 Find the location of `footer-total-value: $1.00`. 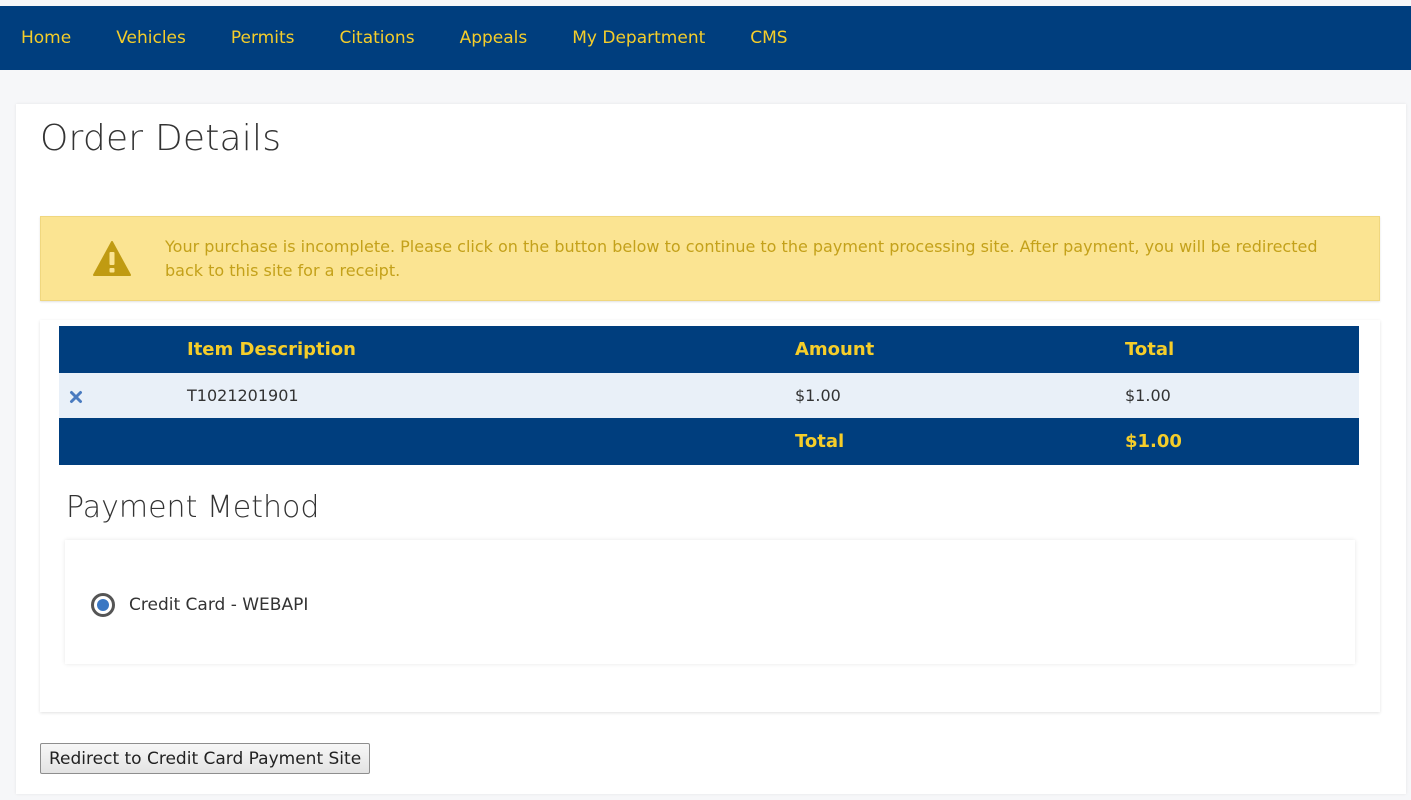

footer-total-value: $1.00 is located at coordinates (1153, 441).